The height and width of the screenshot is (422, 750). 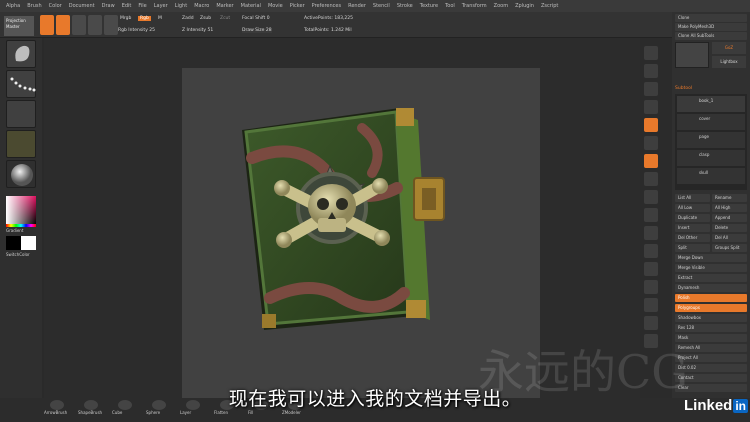 I want to click on menu-item: Edit, so click(x=127, y=6).